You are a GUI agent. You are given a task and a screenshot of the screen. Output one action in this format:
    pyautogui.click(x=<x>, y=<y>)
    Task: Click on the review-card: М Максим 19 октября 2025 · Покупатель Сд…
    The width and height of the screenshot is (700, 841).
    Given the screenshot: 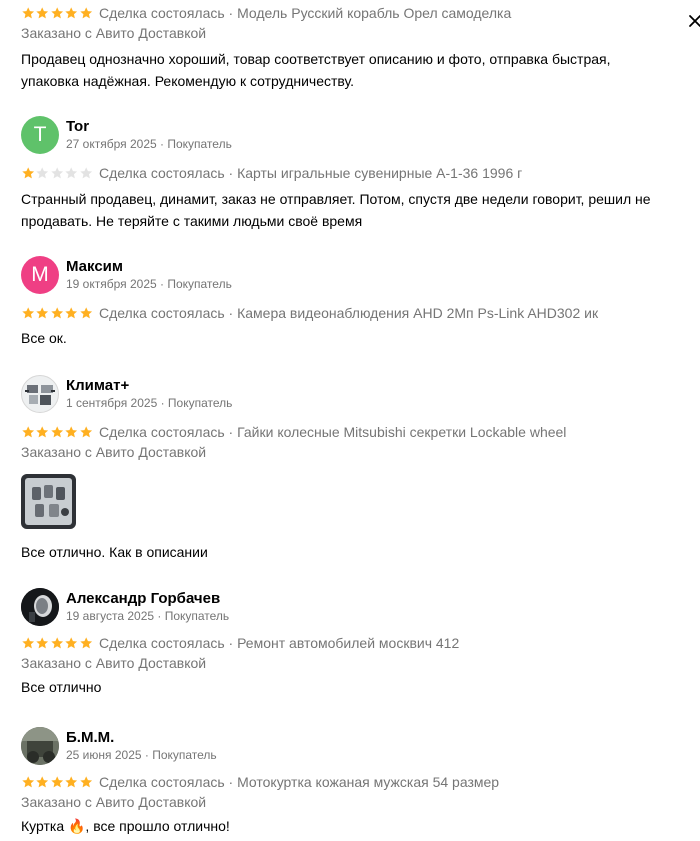 What is the action you would take?
    pyautogui.click(x=345, y=302)
    